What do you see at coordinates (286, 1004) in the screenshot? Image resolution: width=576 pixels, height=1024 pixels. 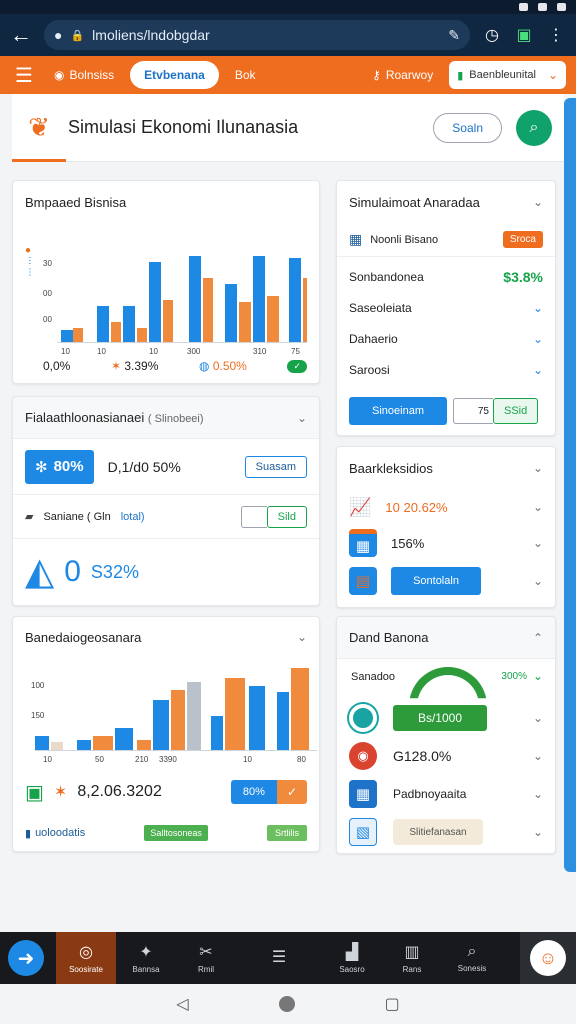 I see `system-home-icon` at bounding box center [286, 1004].